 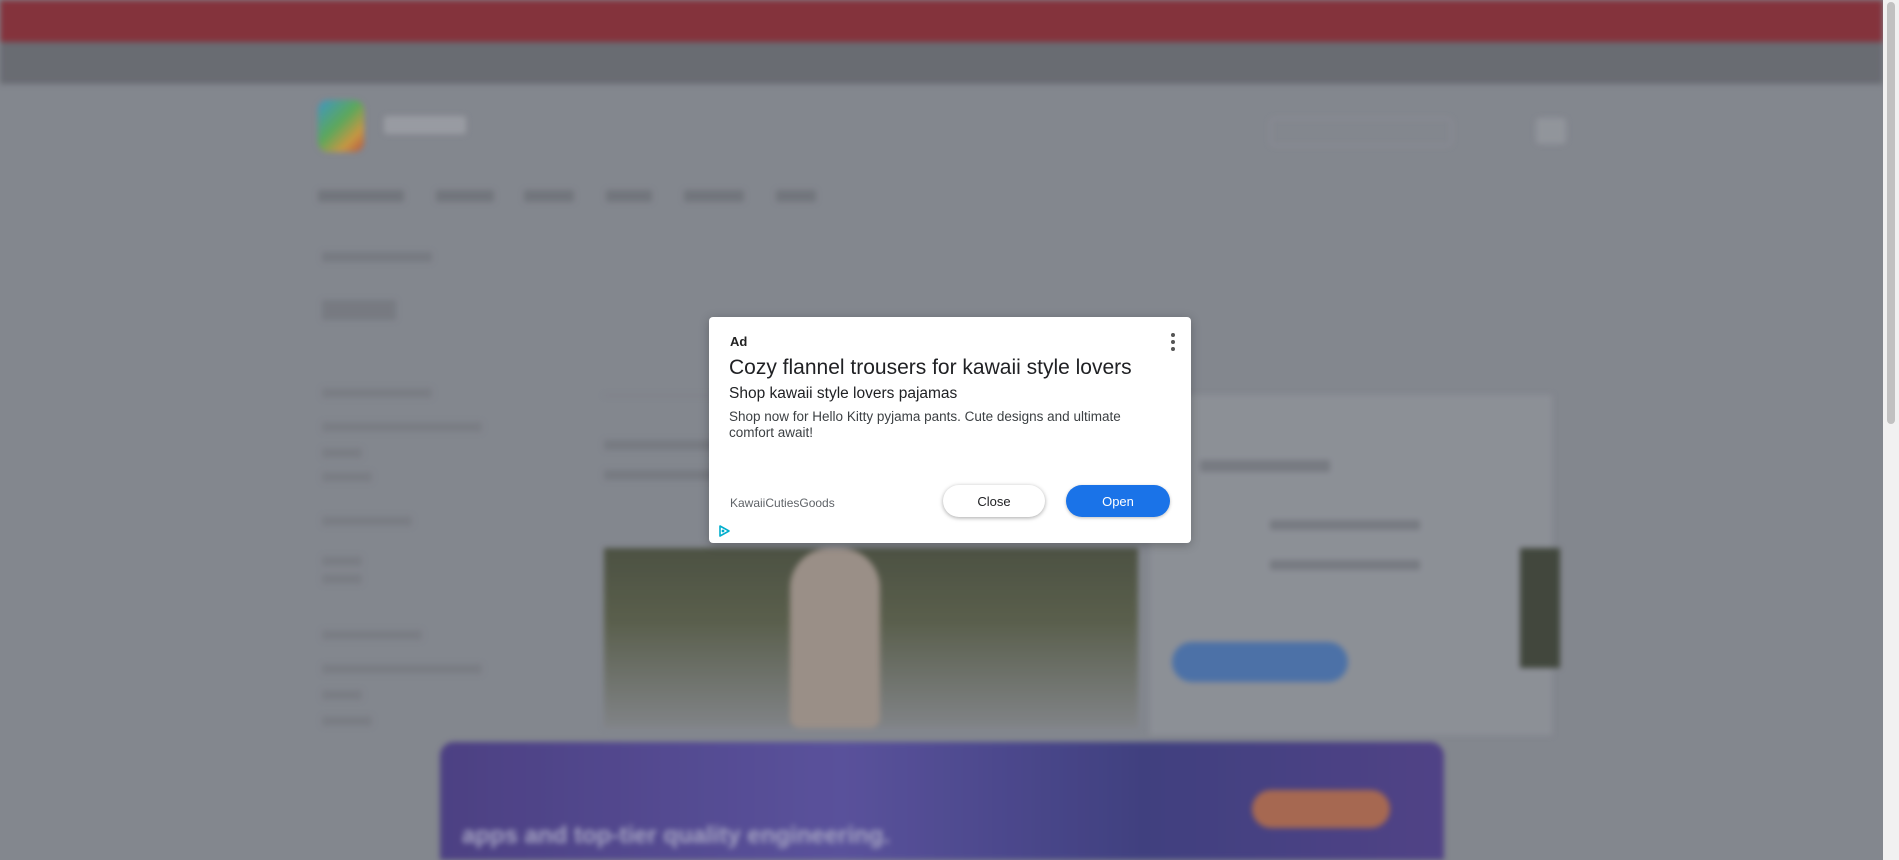 What do you see at coordinates (739, 341) in the screenshot?
I see `ad-label: Ad` at bounding box center [739, 341].